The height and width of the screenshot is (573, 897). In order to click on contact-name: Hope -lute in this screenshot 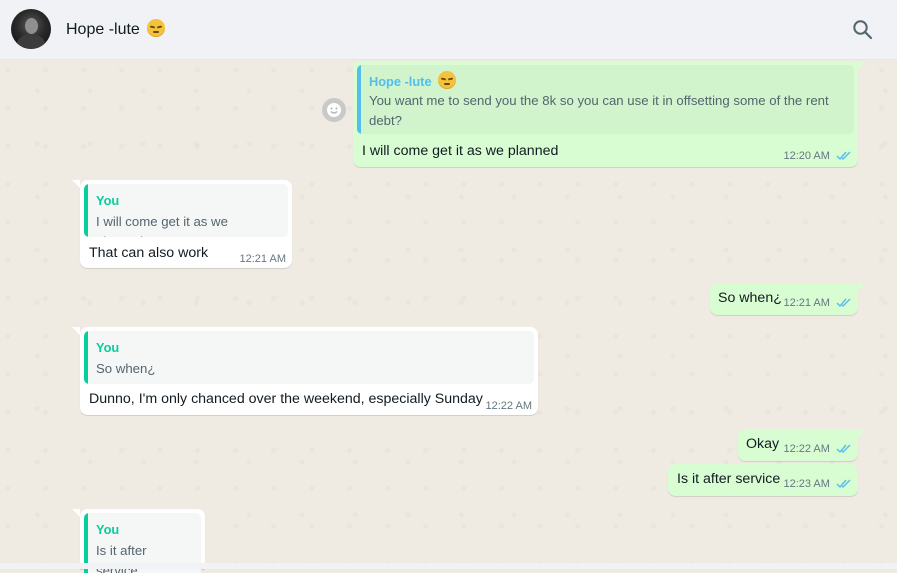, I will do `click(116, 29)`.